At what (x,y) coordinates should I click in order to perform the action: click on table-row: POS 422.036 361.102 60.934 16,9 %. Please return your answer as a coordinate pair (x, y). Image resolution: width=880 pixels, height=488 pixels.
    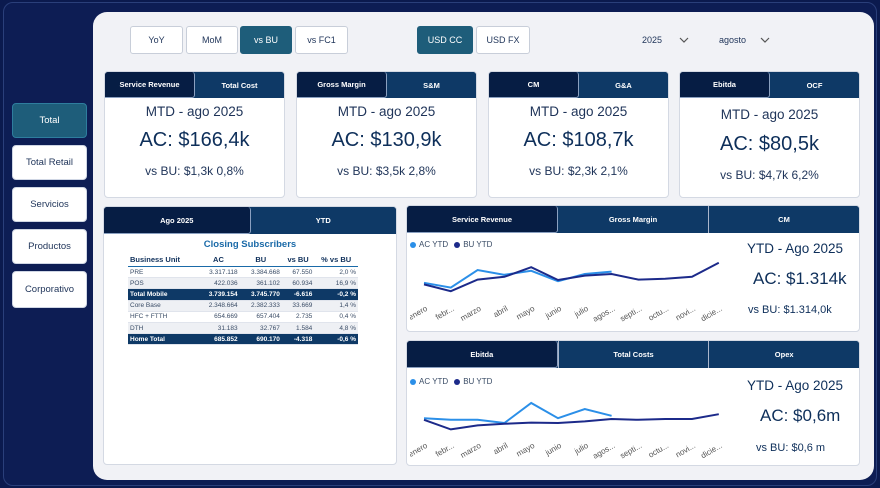
    Looking at the image, I should click on (243, 283).